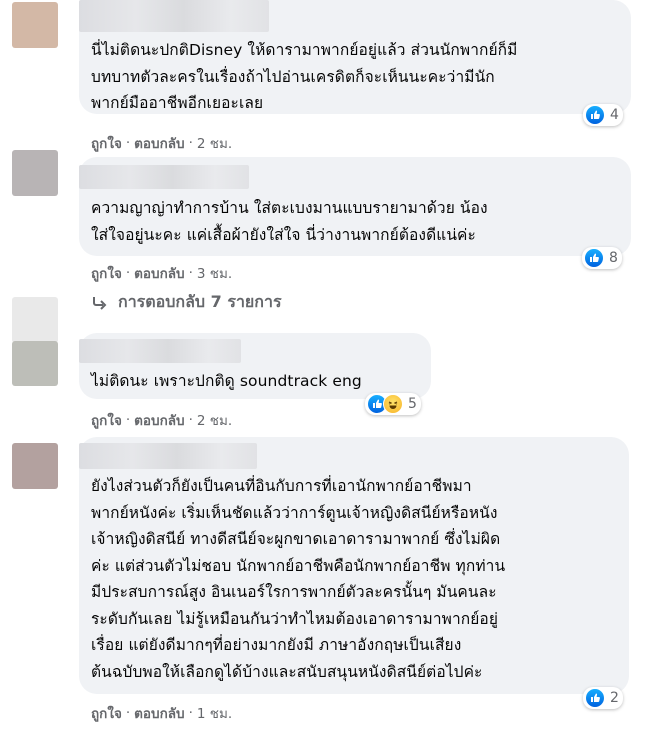  Describe the element at coordinates (613, 258) in the screenshot. I see `reaction-count: 8` at that location.